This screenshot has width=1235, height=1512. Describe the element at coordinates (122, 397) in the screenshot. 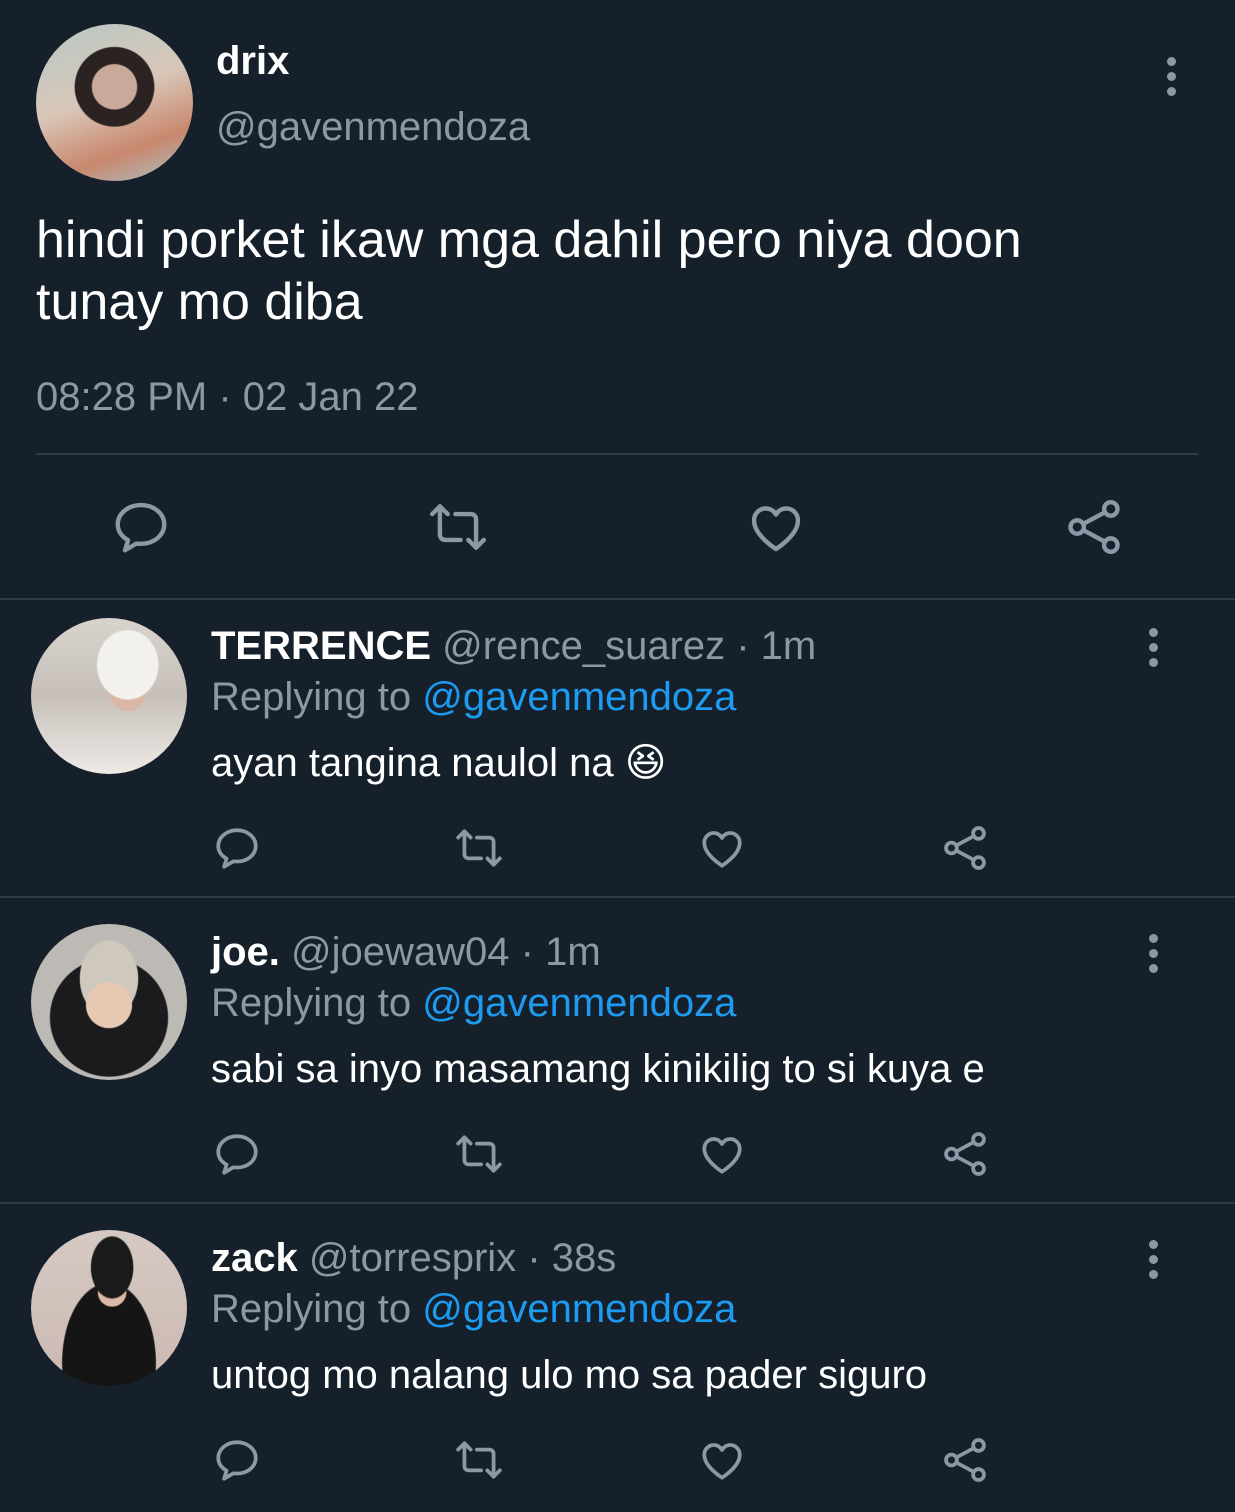

I see `main-time: 08:28 PM` at that location.